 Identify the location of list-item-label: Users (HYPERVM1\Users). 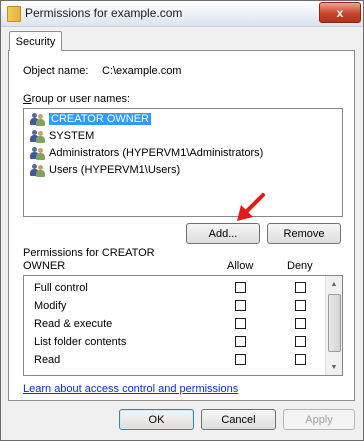
(115, 170).